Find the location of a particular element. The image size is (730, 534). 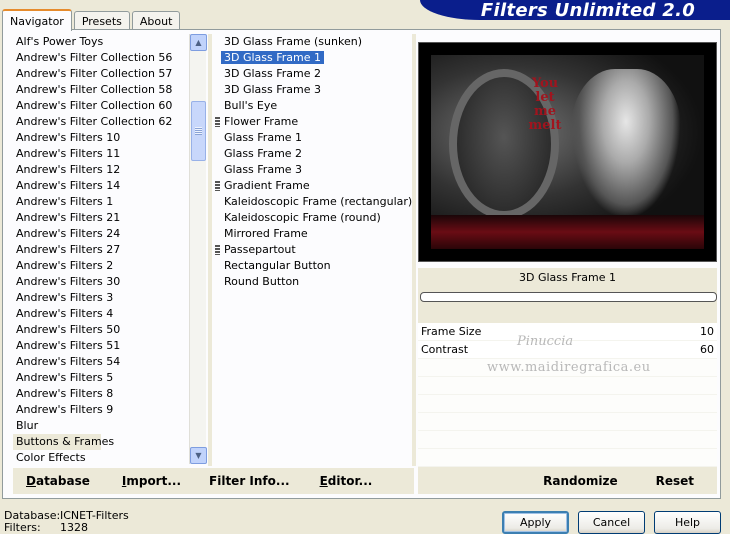

current-filter-title: 3D Glass Frame 1 is located at coordinates (567, 277).